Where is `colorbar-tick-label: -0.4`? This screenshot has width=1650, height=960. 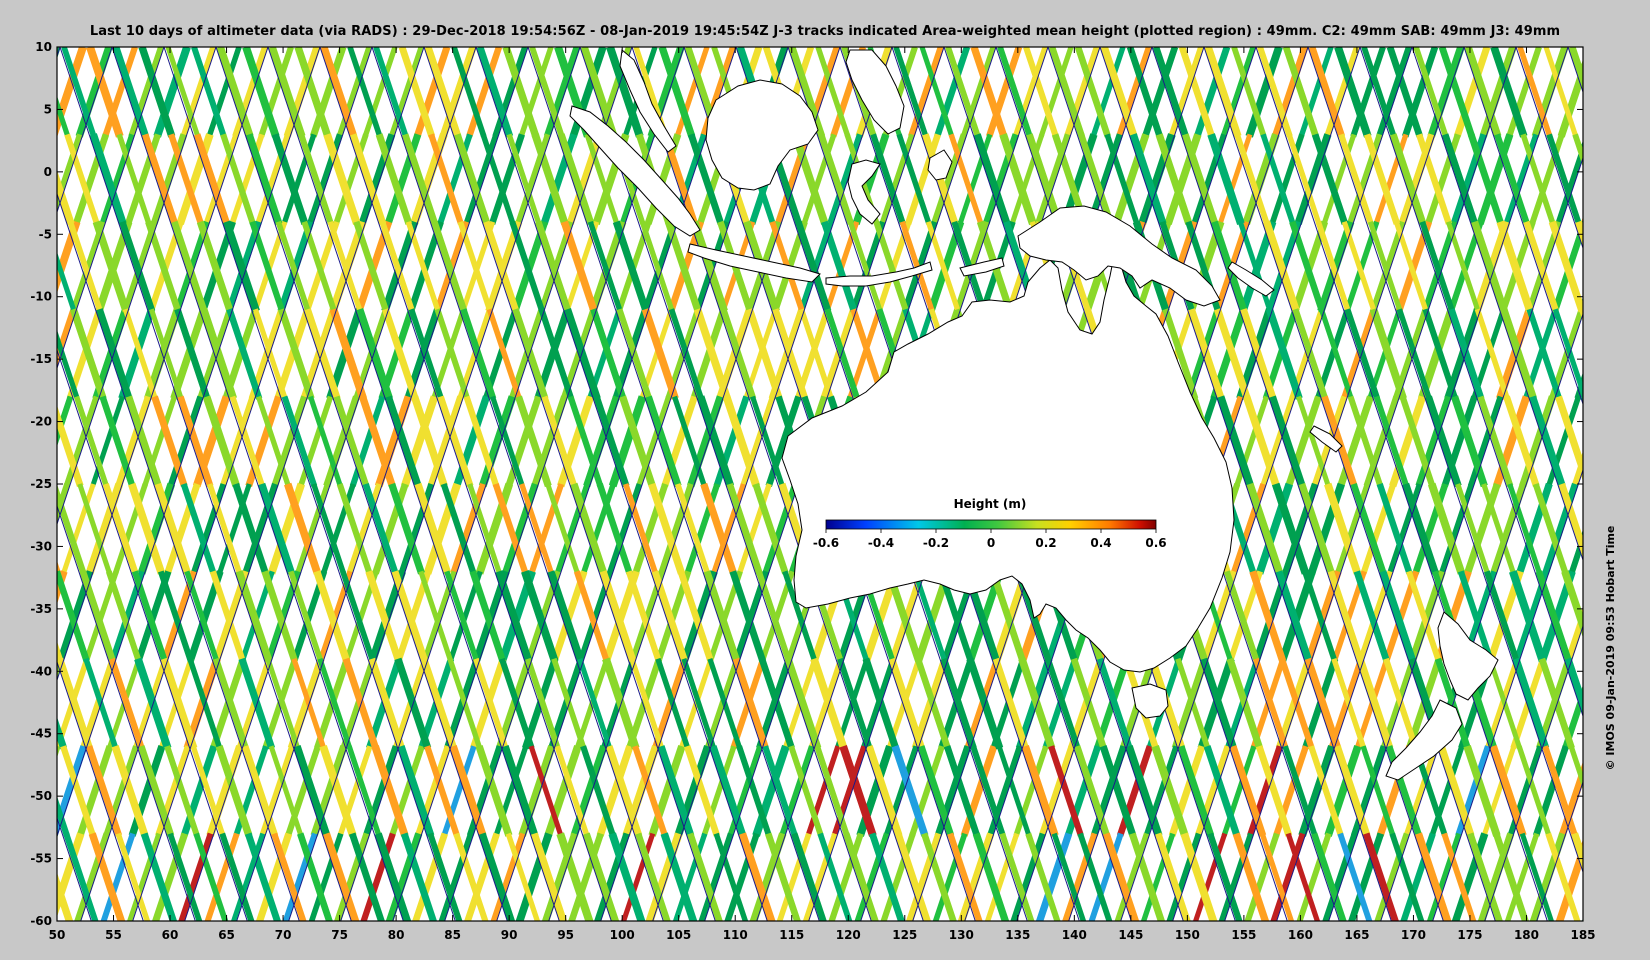 colorbar-tick-label: -0.4 is located at coordinates (881, 543).